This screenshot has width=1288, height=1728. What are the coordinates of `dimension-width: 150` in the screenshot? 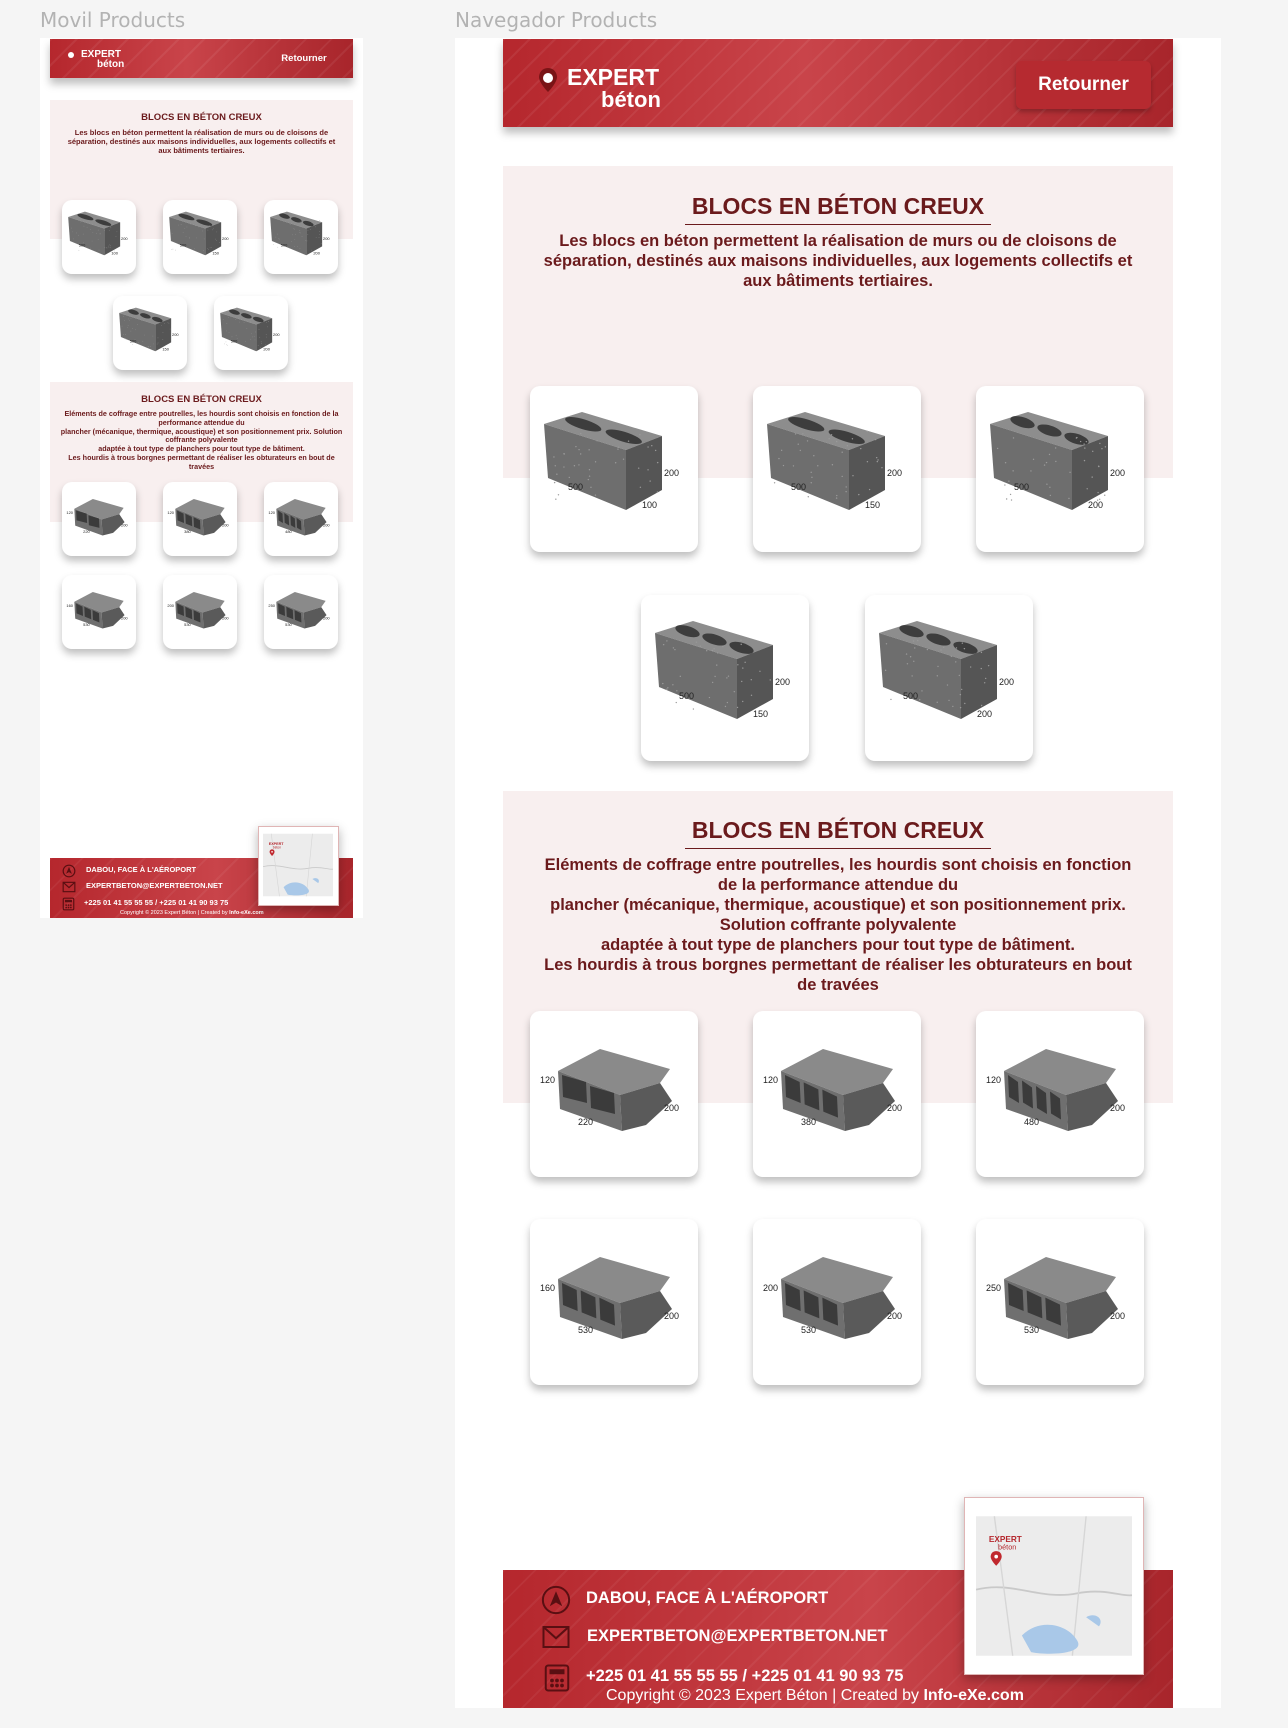 It's located at (872, 505).